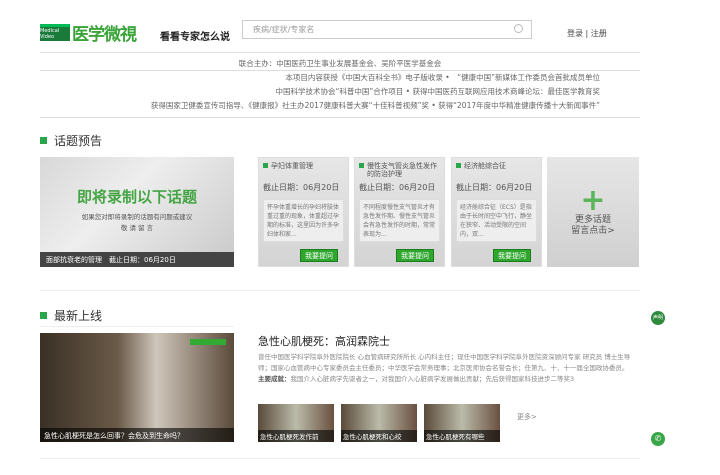 This screenshot has width=720, height=475. Describe the element at coordinates (55, 32) in the screenshot. I see `logo-mark: Medical Video` at that location.